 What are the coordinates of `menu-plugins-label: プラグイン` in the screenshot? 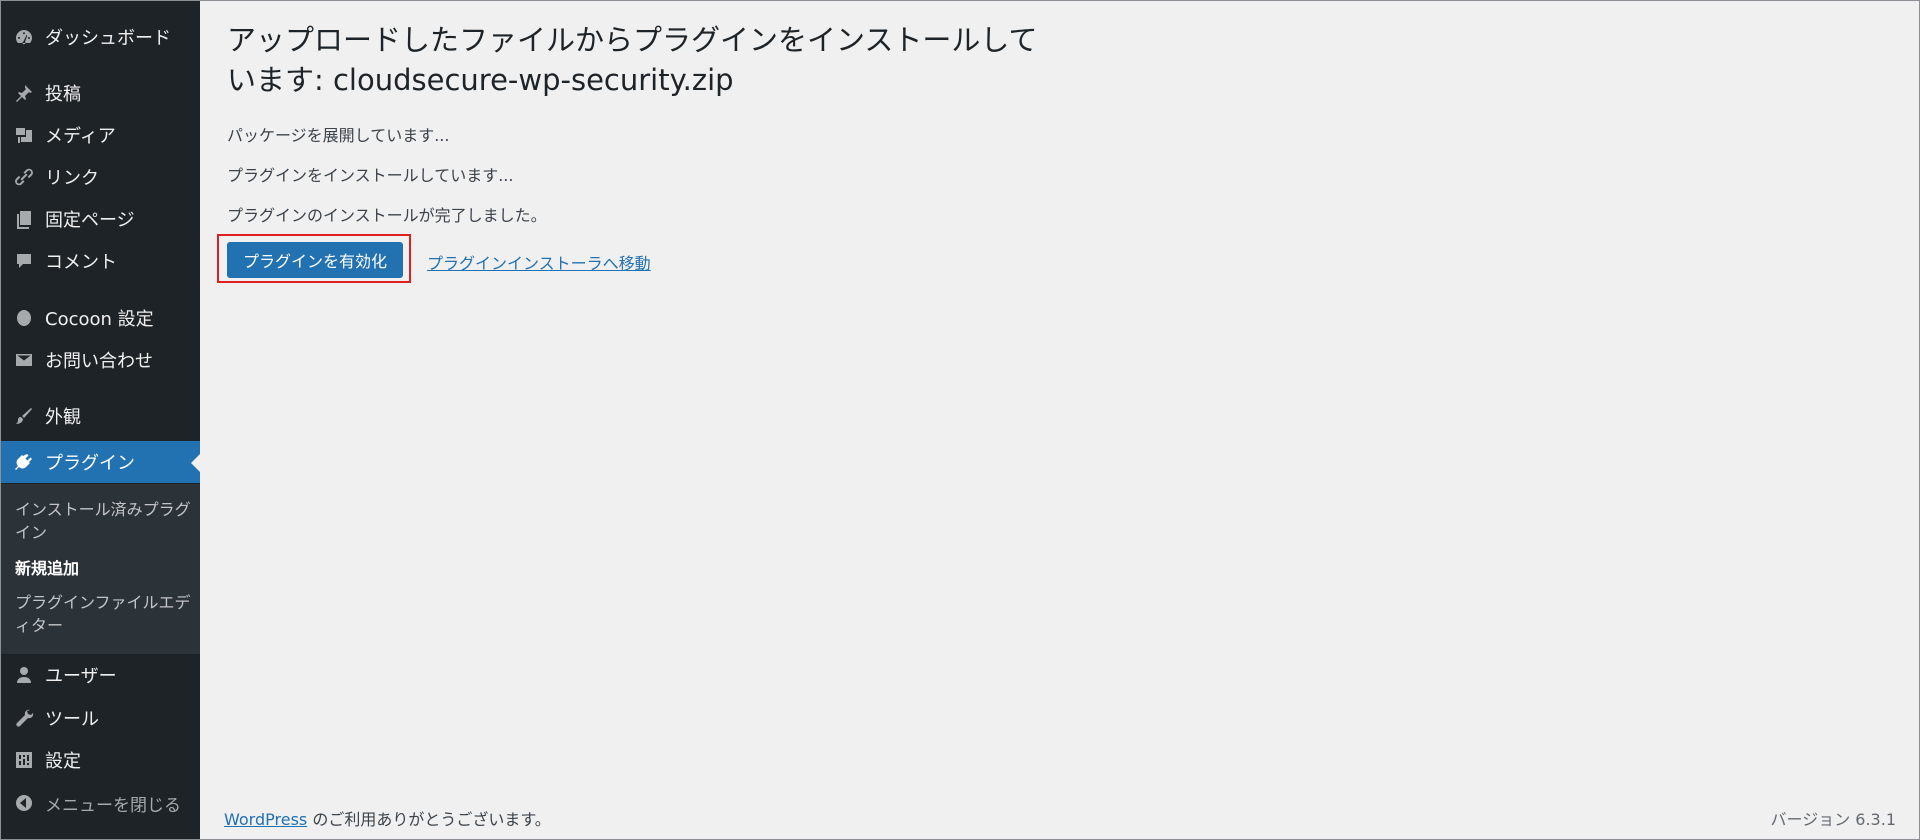 It's located at (90, 463).